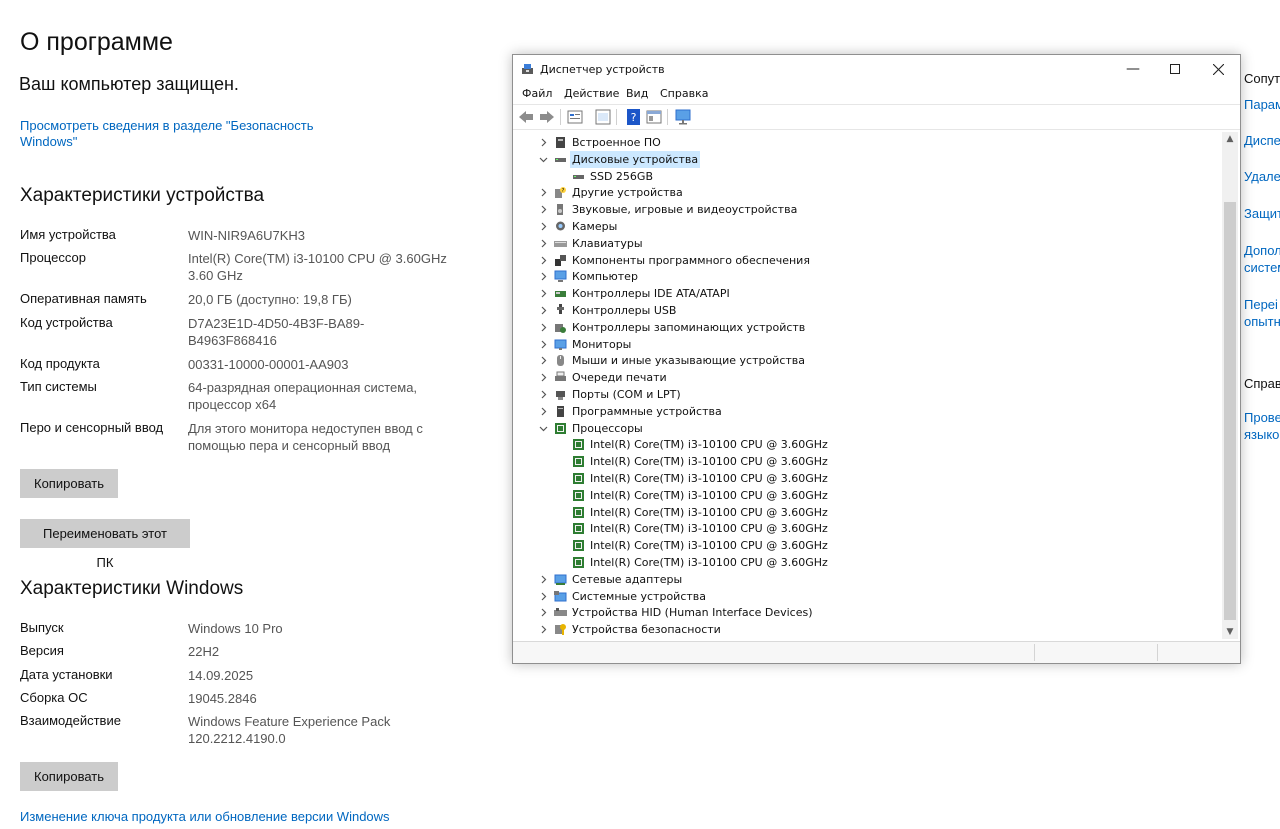 This screenshot has width=1280, height=829. Describe the element at coordinates (1262, 250) in the screenshot. I see `related-link: Допол` at that location.